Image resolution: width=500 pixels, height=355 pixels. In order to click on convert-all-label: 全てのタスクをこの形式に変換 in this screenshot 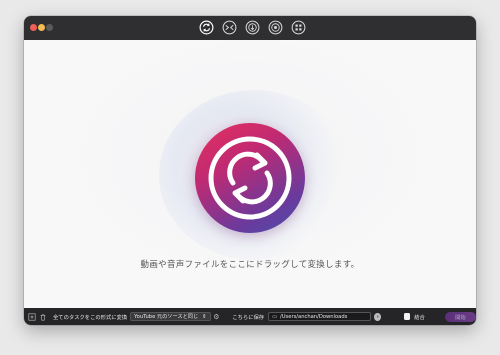, I will do `click(90, 317)`.